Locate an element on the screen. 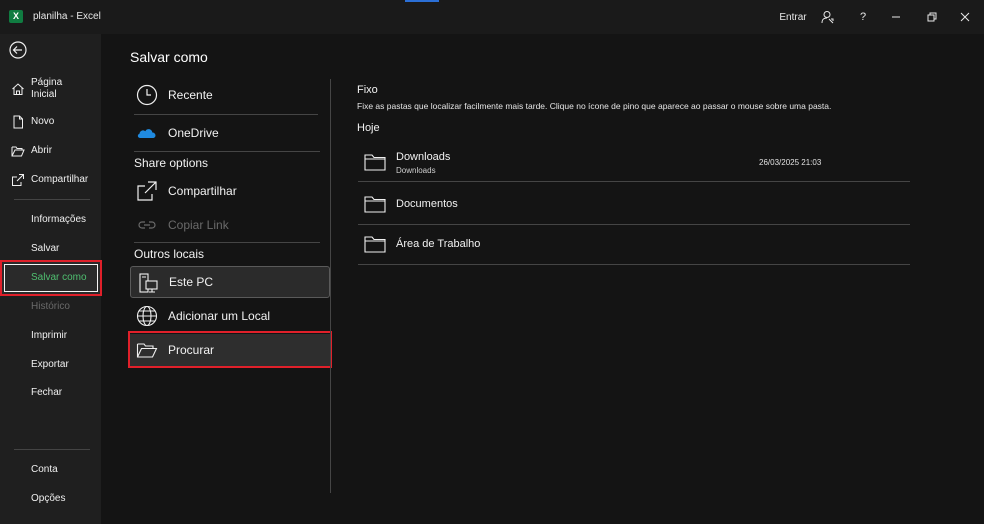  nav-item-info: Informações is located at coordinates (50, 220).